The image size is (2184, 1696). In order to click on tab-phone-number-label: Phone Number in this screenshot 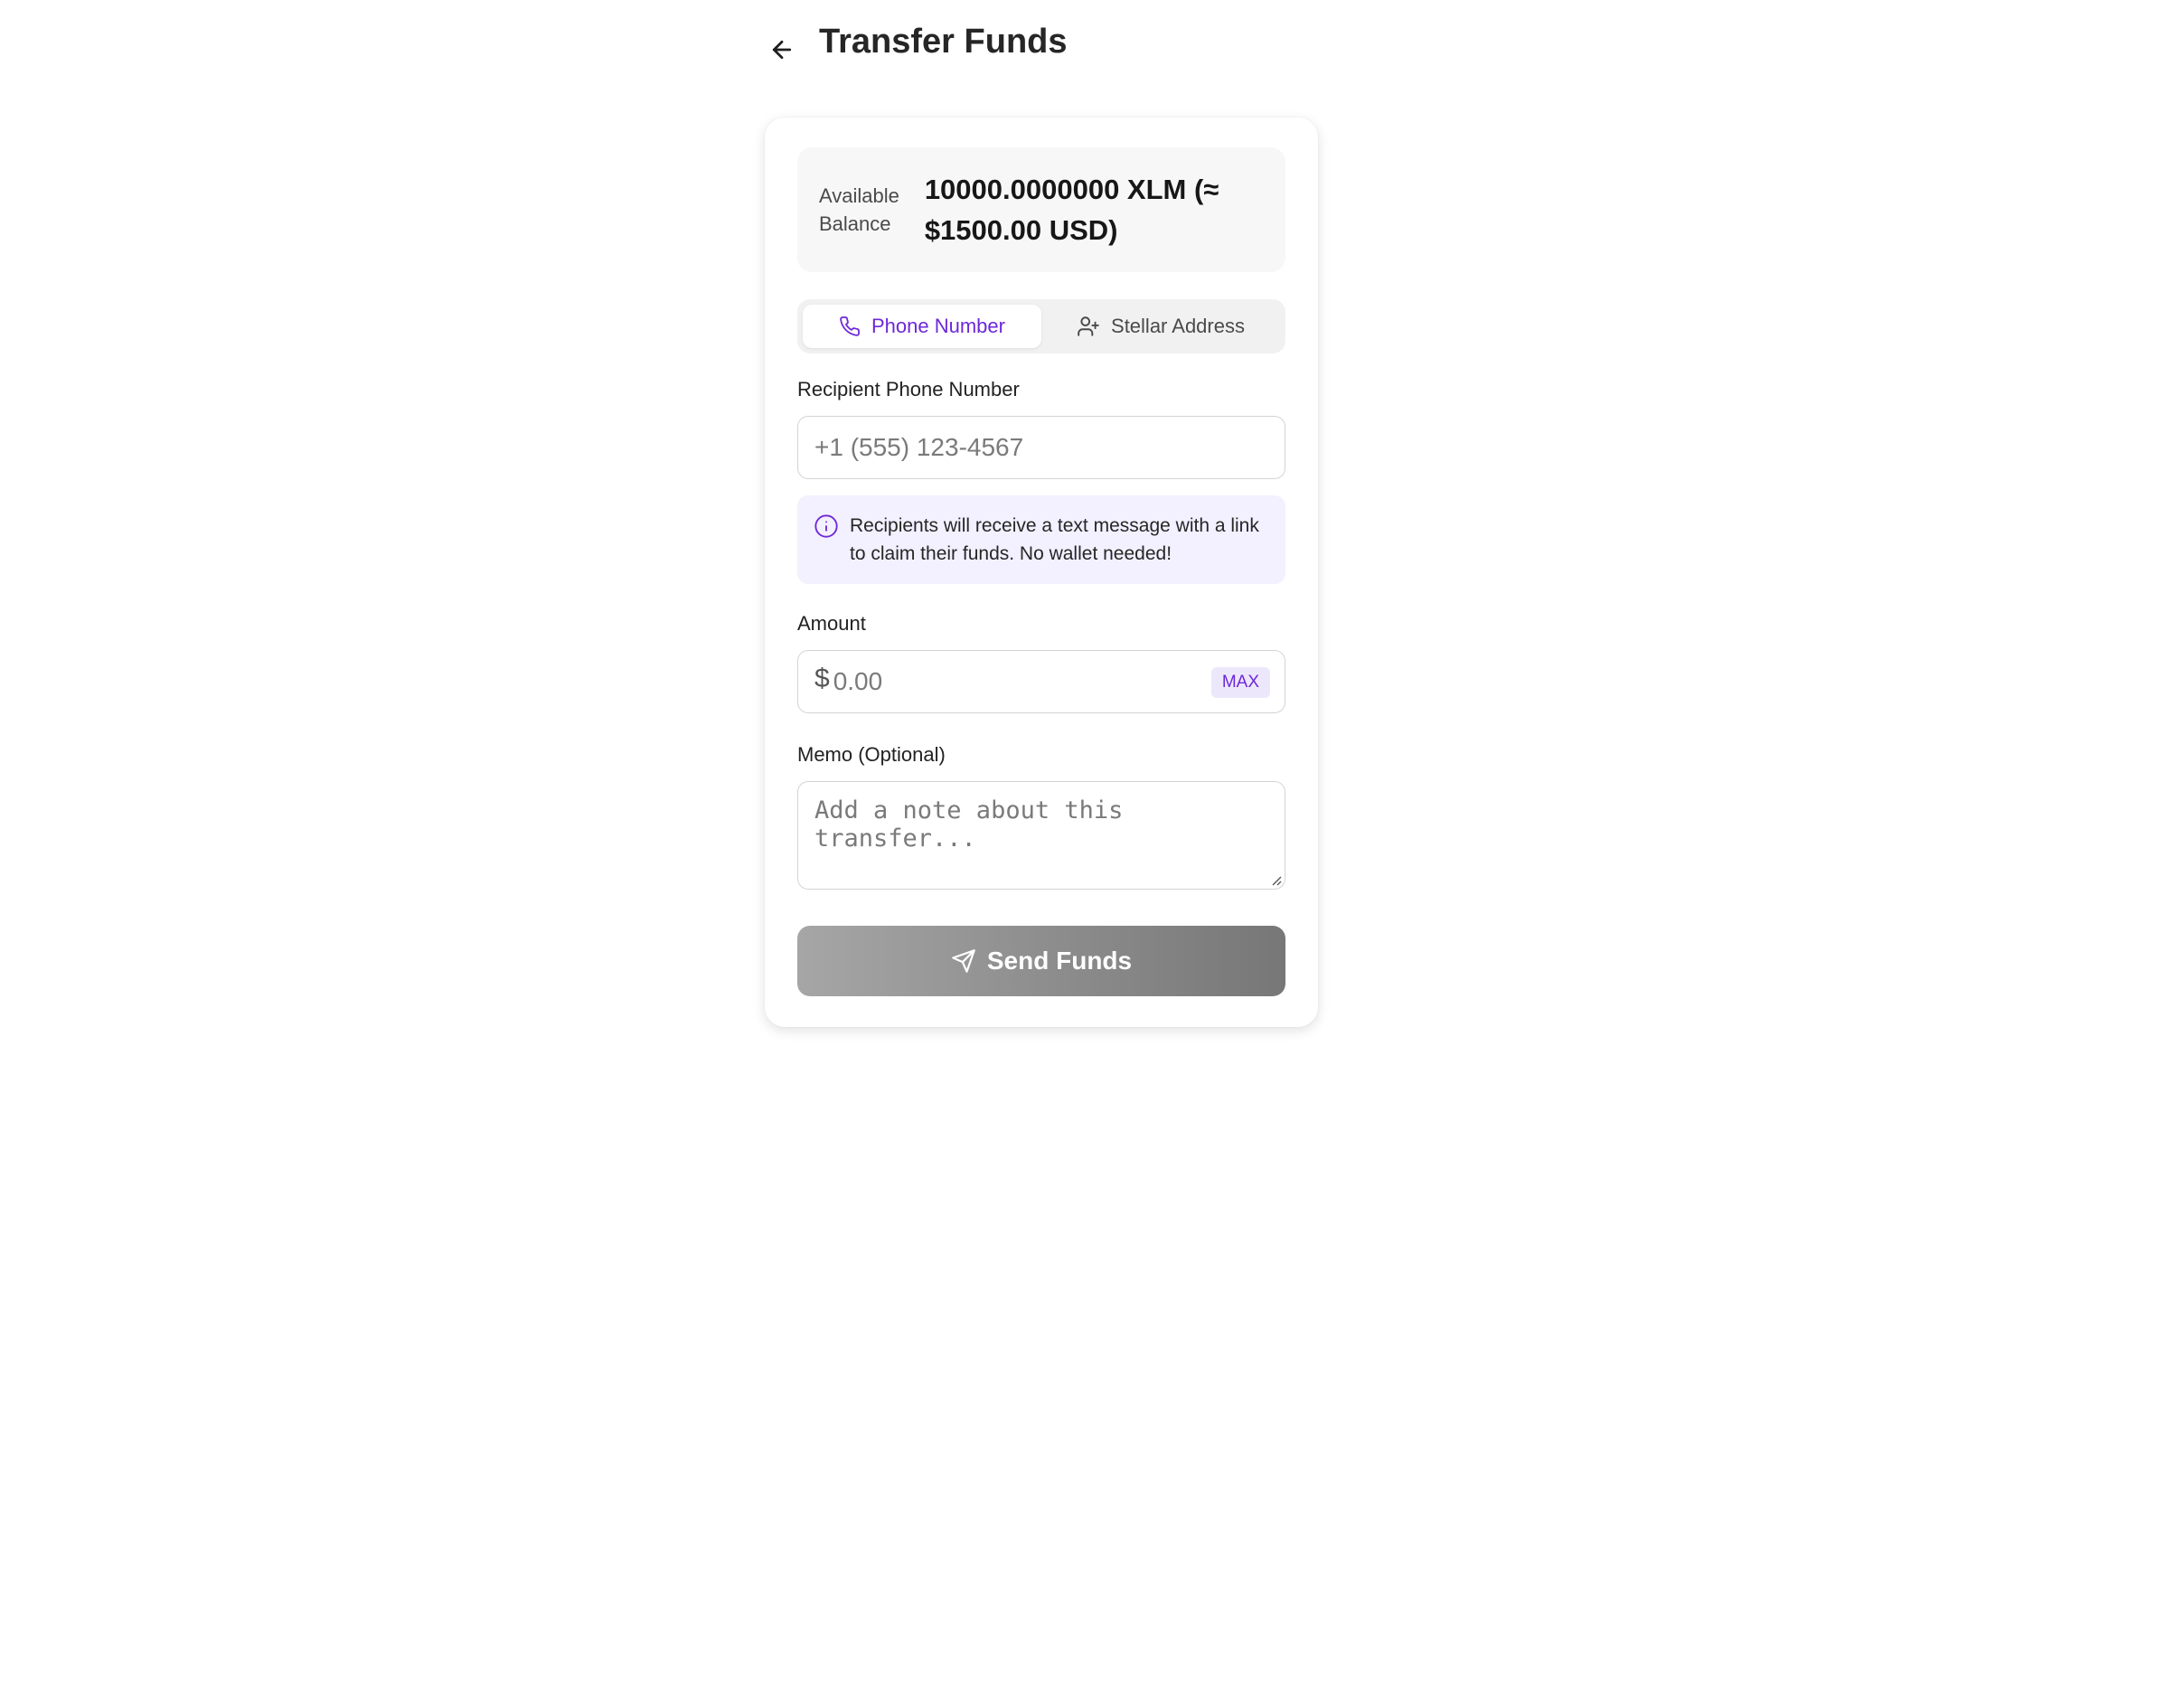, I will do `click(938, 326)`.